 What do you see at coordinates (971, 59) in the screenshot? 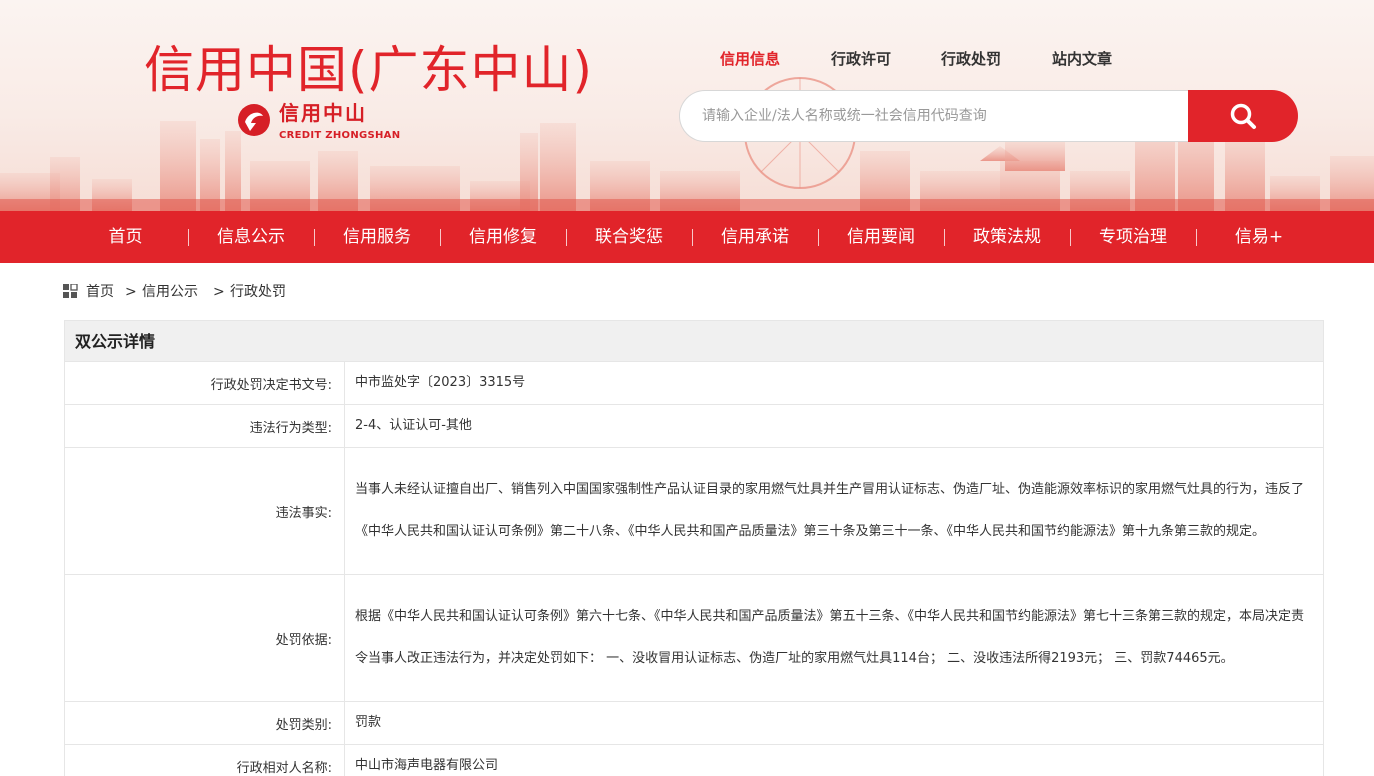
I see `top-nav-admin-penalty: 行政处罚` at bounding box center [971, 59].